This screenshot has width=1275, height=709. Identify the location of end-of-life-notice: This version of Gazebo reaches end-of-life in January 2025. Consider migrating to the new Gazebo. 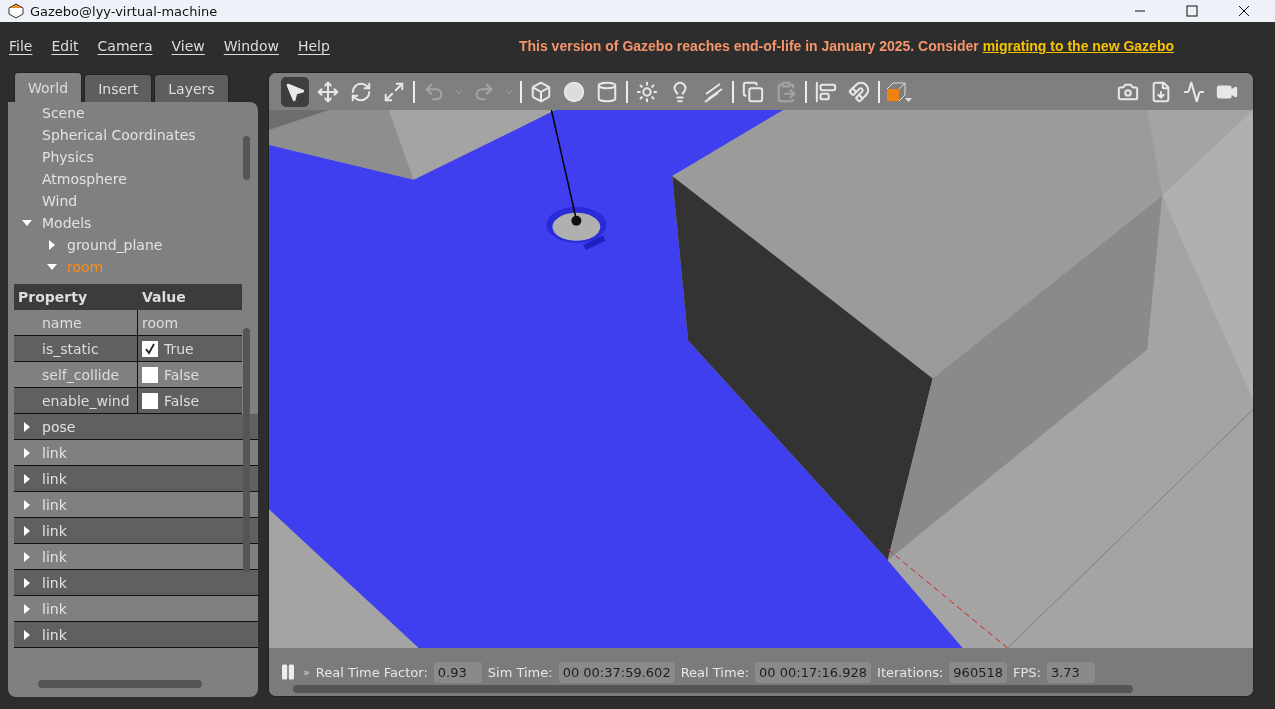
(846, 46).